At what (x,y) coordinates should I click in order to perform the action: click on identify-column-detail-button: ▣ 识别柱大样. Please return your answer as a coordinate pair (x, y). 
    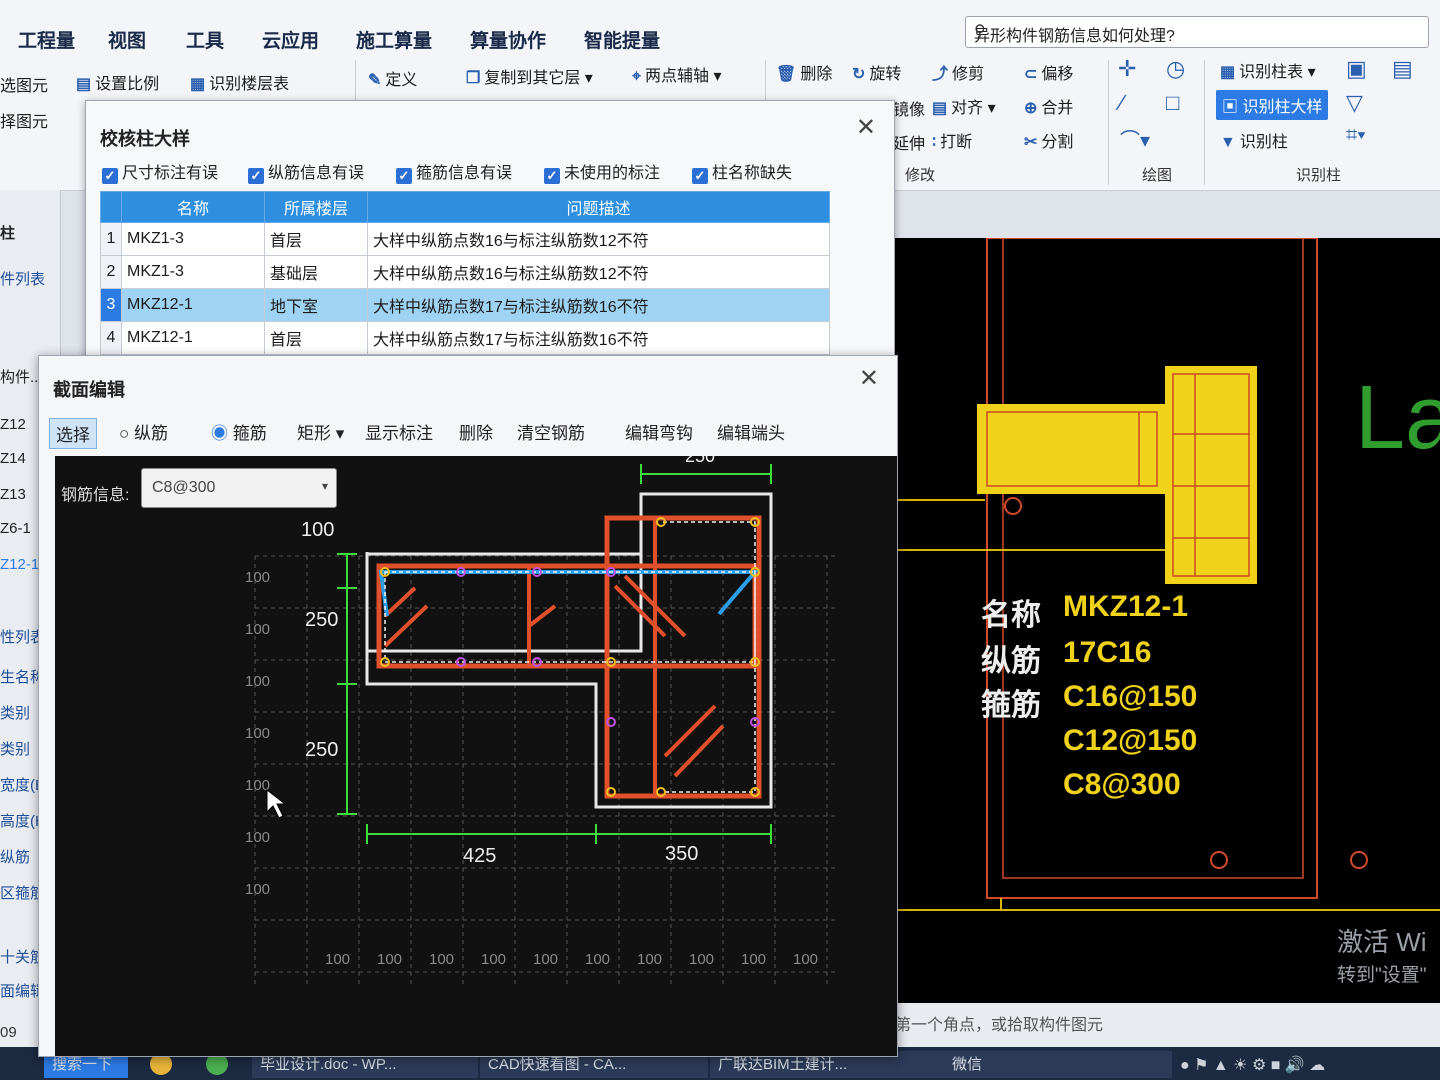
    Looking at the image, I should click on (1272, 105).